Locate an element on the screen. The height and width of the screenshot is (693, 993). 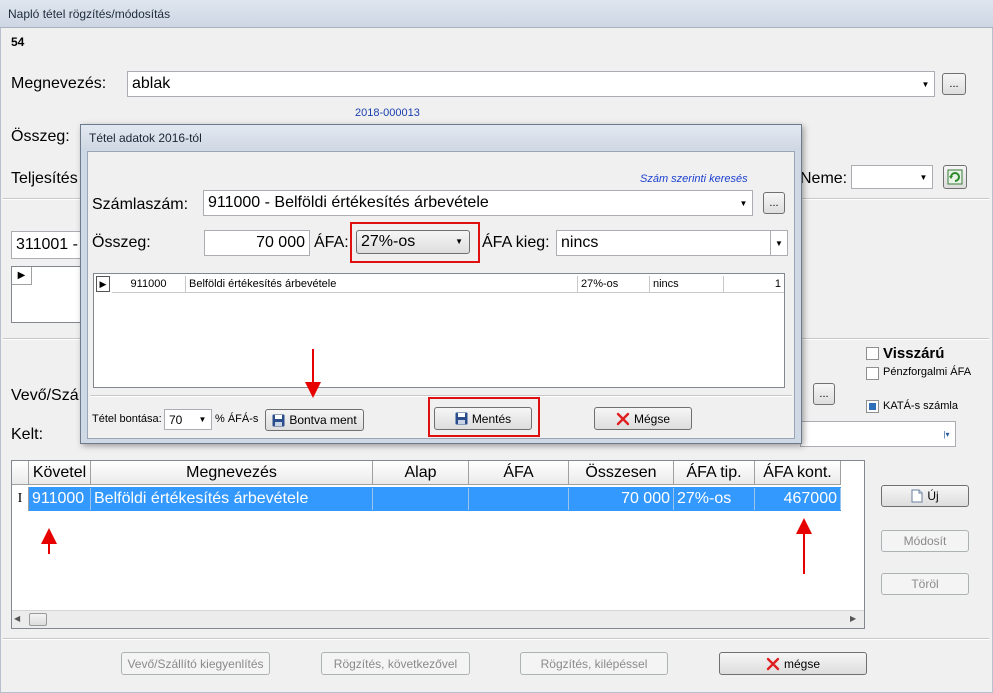
visszaru-label: Visszárú is located at coordinates (914, 353).